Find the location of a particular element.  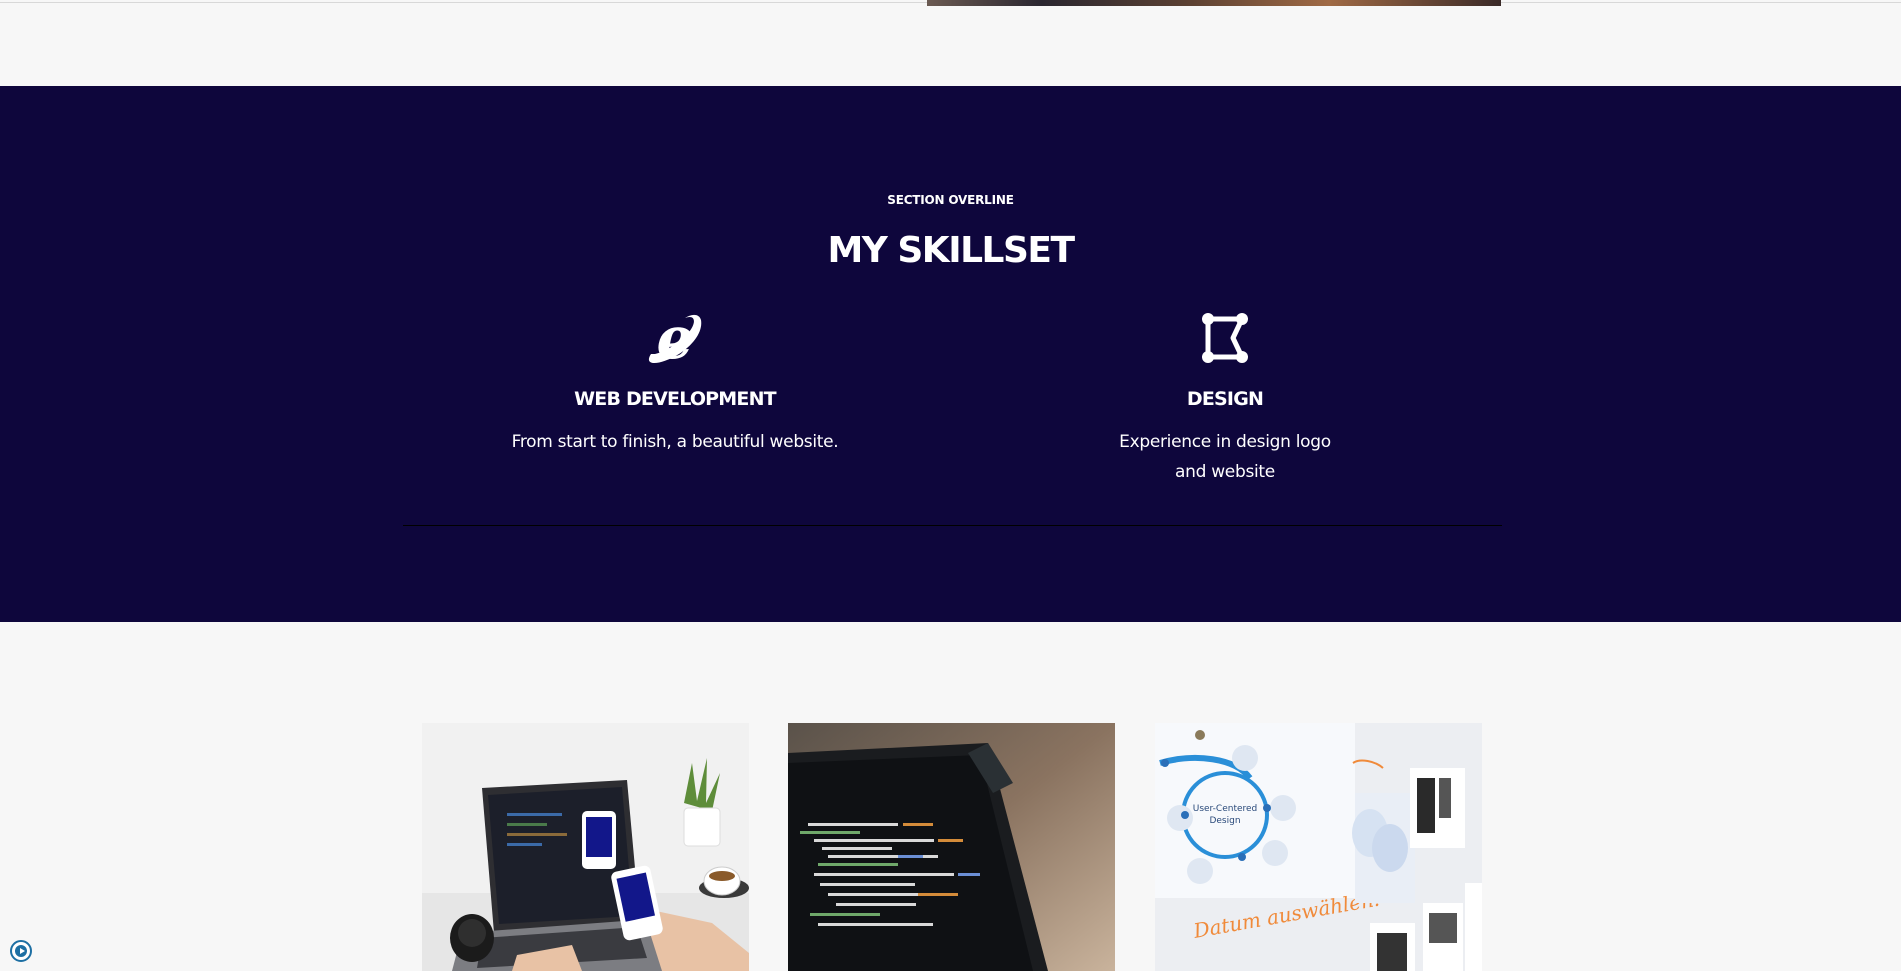

section-overline: SECTION OVERLINE is located at coordinates (950, 200).